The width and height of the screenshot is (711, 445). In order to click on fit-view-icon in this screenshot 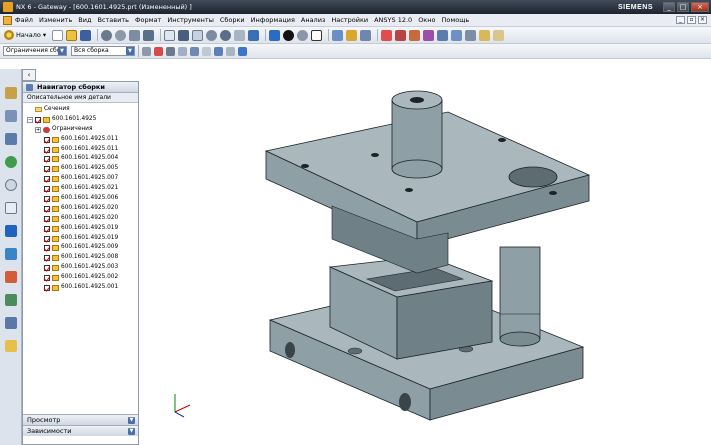, I will do `click(170, 35)`.